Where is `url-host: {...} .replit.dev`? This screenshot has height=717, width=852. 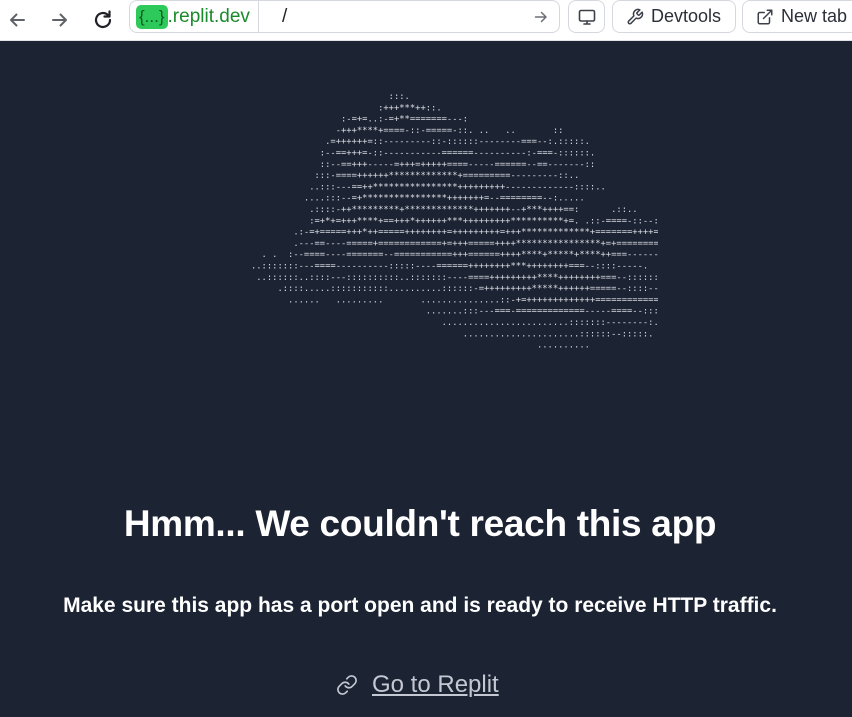 url-host: {...} .replit.dev is located at coordinates (194, 16).